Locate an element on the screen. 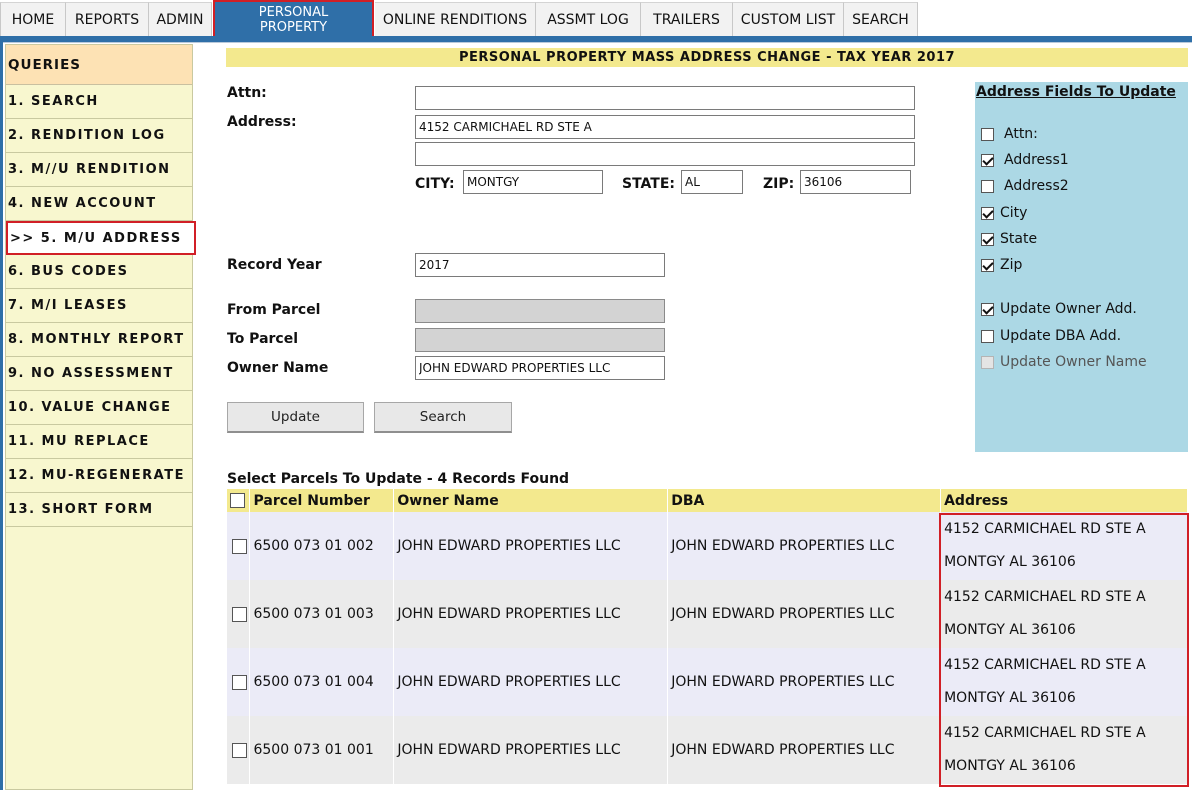 Image resolution: width=1192 pixels, height=790 pixels. sidebar-item-no-assessment: 9. NO ASSESSMENT is located at coordinates (99, 374).